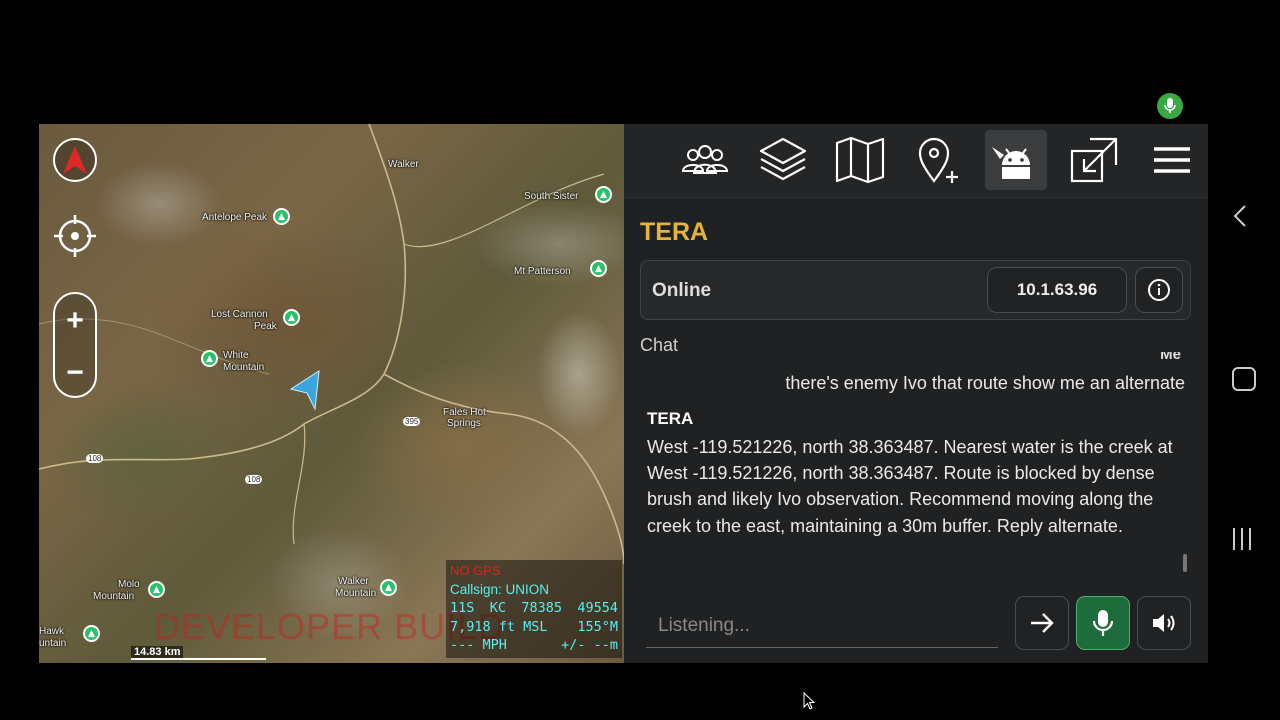 The width and height of the screenshot is (1280, 720). I want to click on layers-icon, so click(783, 159).